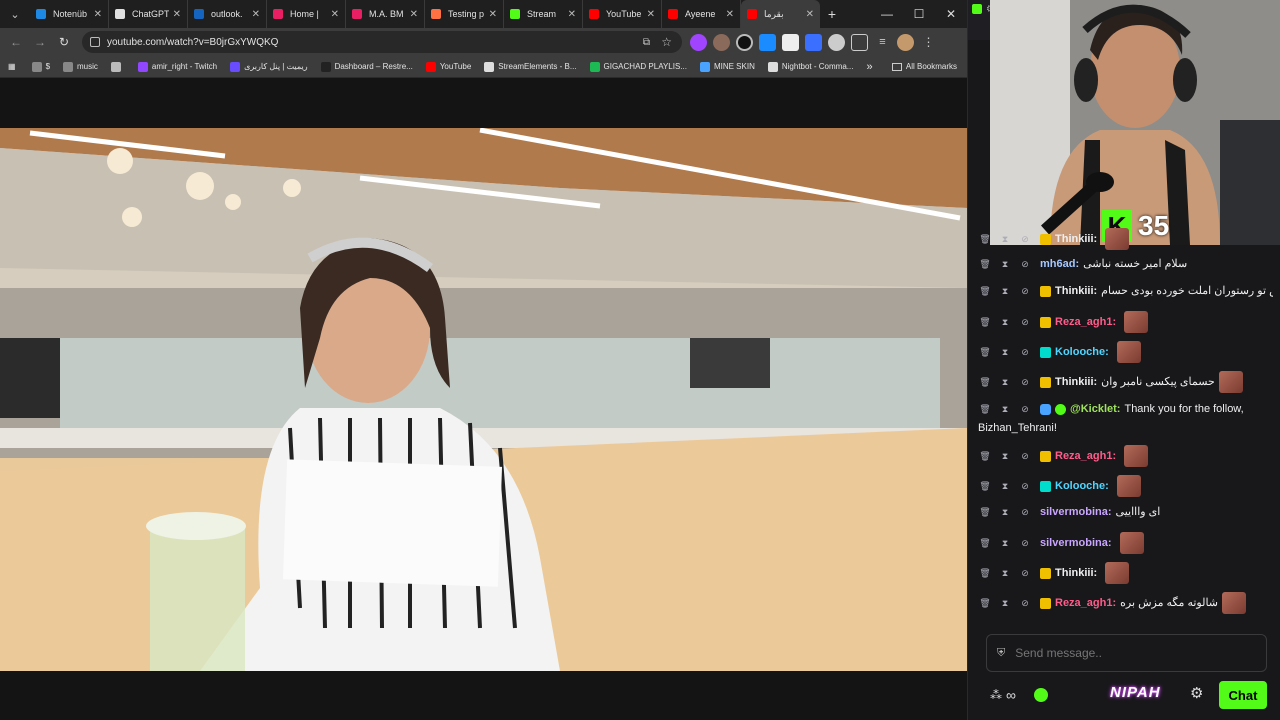 This screenshot has height=720, width=1280. I want to click on bookmark-item: MINE SKIN, so click(727, 66).